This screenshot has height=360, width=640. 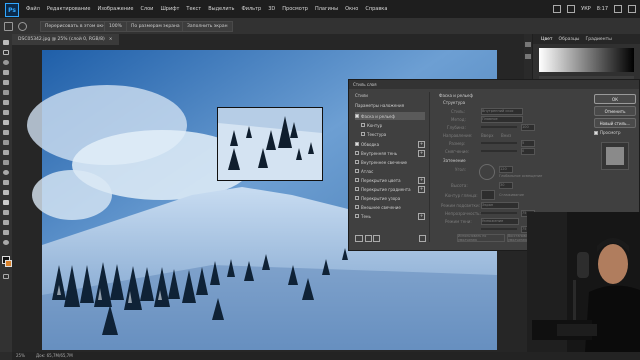 I want to click on trash-icon, so click(x=422, y=238).